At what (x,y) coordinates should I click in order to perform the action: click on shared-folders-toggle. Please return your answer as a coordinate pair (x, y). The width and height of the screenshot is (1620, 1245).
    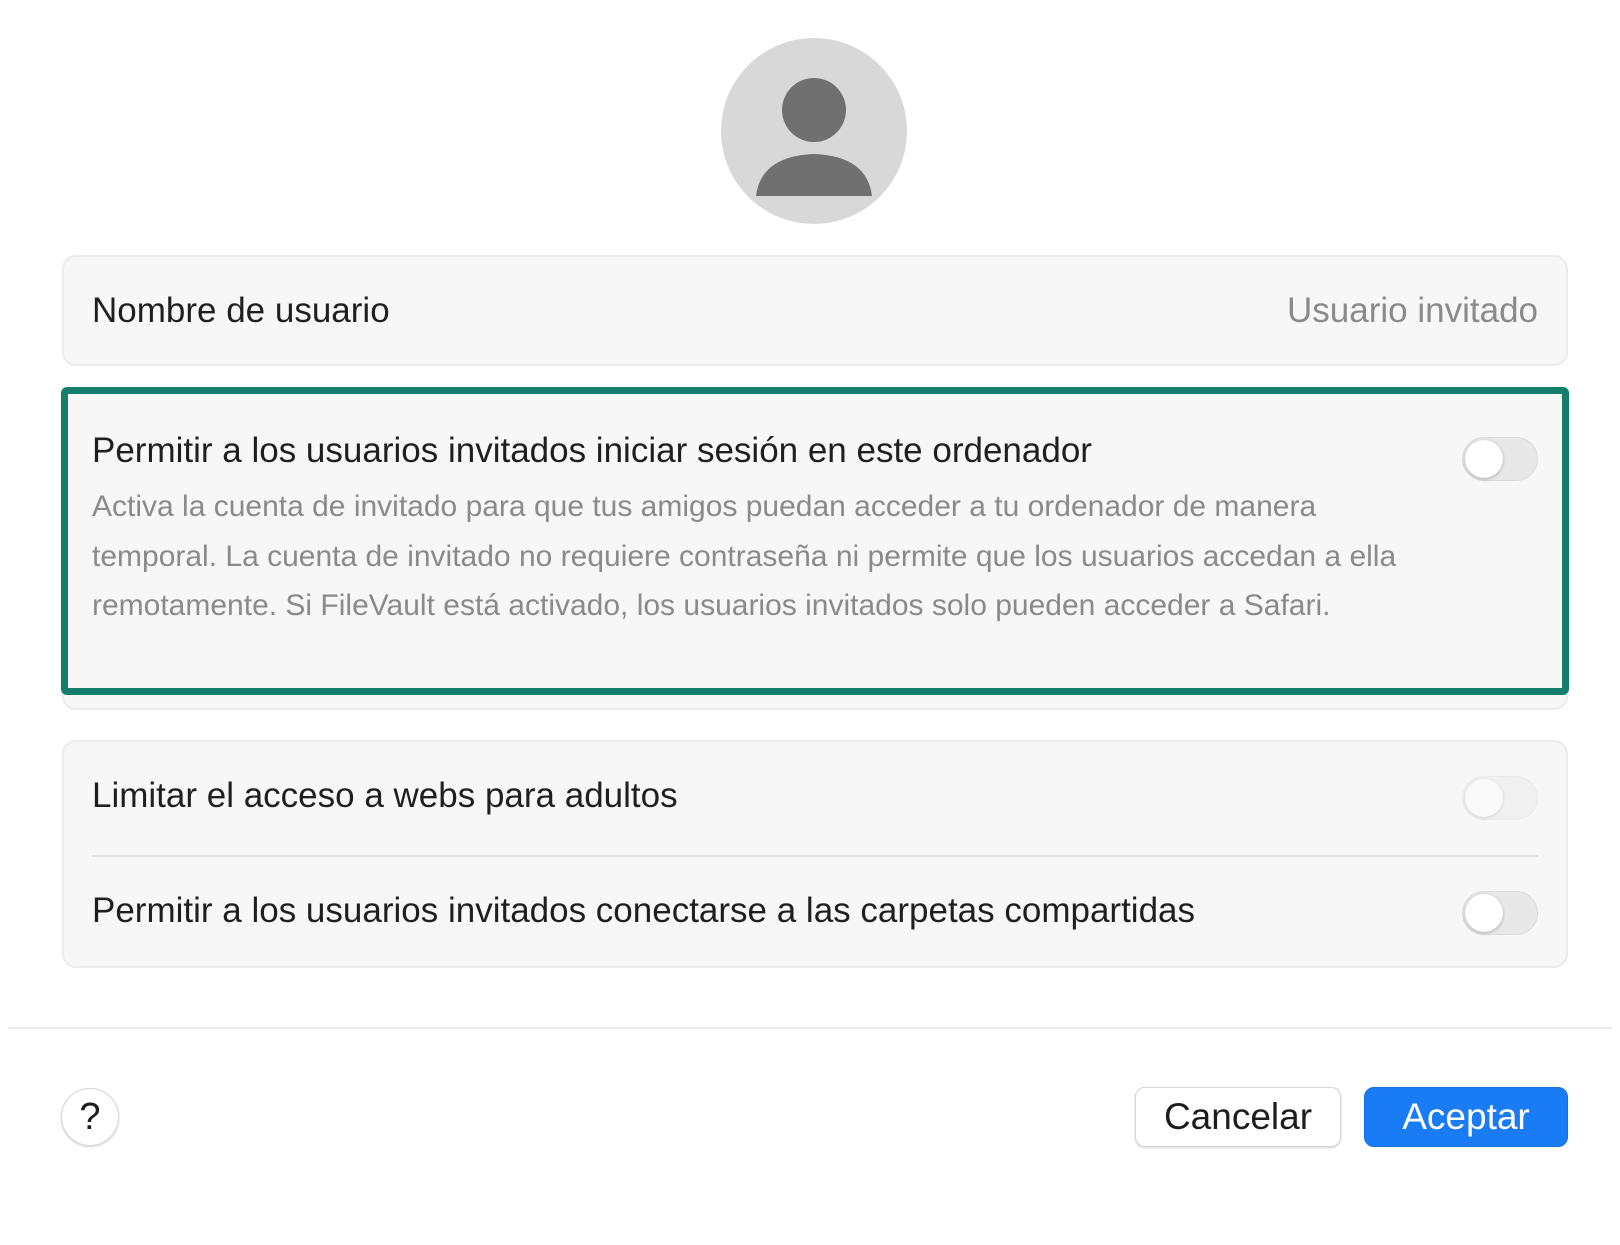
    Looking at the image, I should click on (1500, 913).